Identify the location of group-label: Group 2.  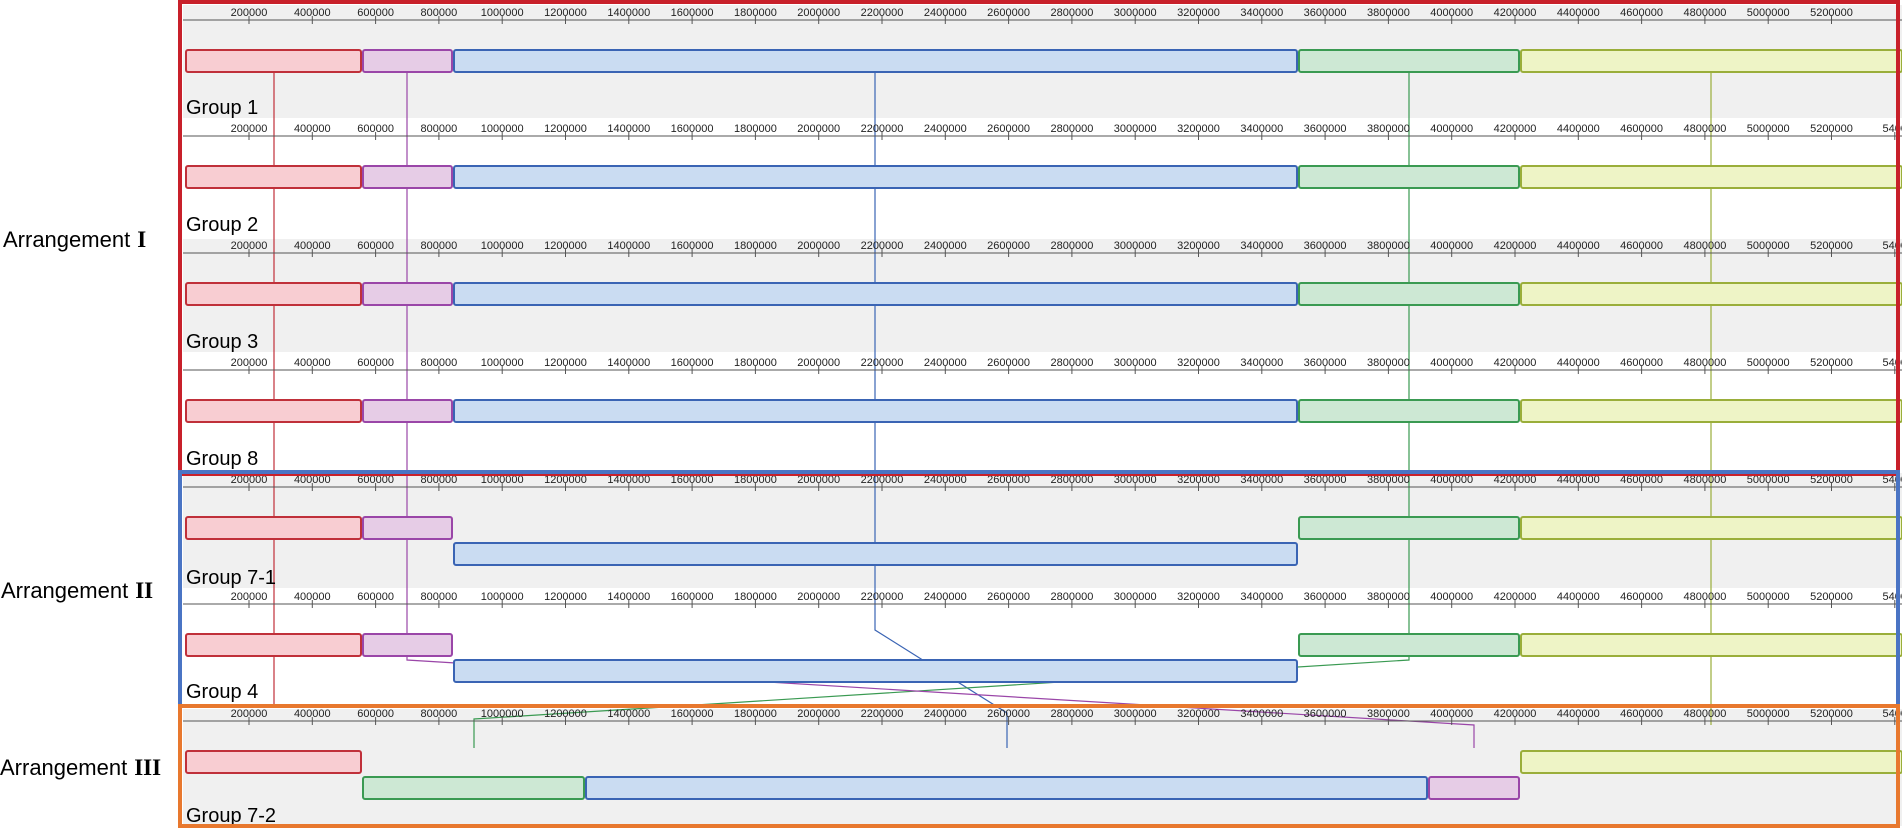
(222, 225).